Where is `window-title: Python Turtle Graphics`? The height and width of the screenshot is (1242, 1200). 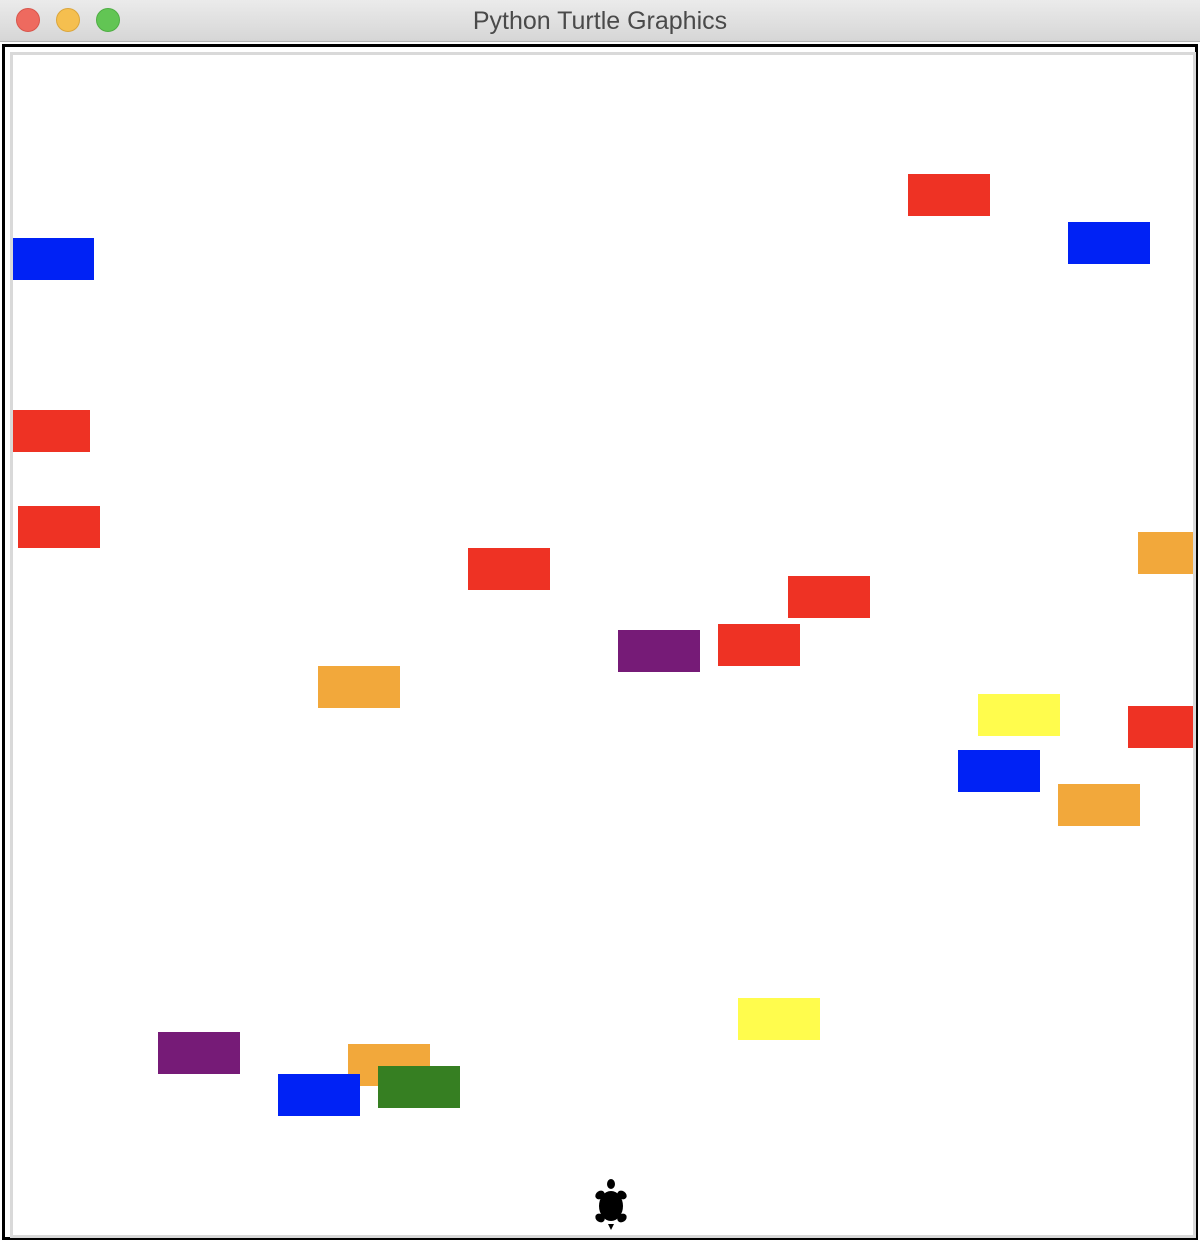
window-title: Python Turtle Graphics is located at coordinates (600, 21).